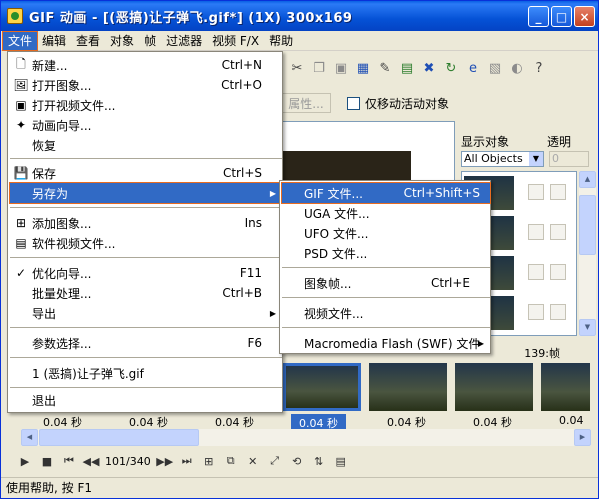 This screenshot has width=599, height=499. I want to click on submenu-item-image-frames: 图象帧... Ctrl+E, so click(386, 283).